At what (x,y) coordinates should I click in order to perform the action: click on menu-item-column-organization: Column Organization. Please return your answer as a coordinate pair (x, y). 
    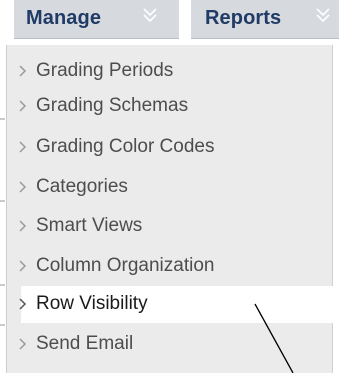
    Looking at the image, I should click on (178, 266).